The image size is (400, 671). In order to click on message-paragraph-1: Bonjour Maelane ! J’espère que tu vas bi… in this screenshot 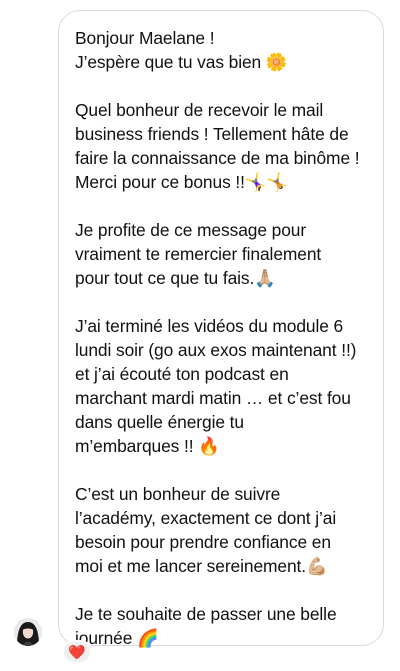, I will do `click(181, 50)`.